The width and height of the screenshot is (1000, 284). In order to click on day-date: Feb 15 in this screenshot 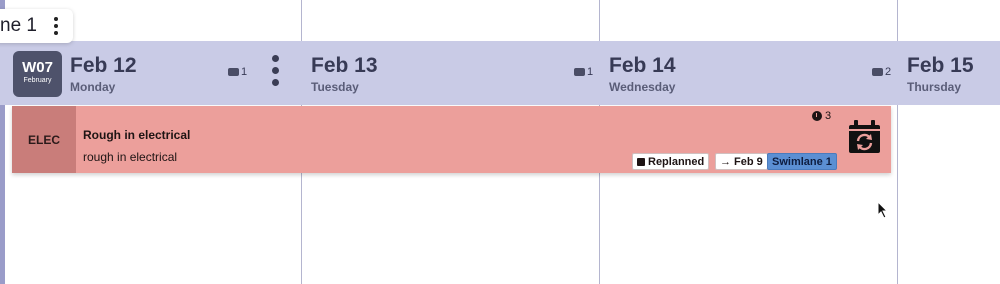, I will do `click(940, 65)`.